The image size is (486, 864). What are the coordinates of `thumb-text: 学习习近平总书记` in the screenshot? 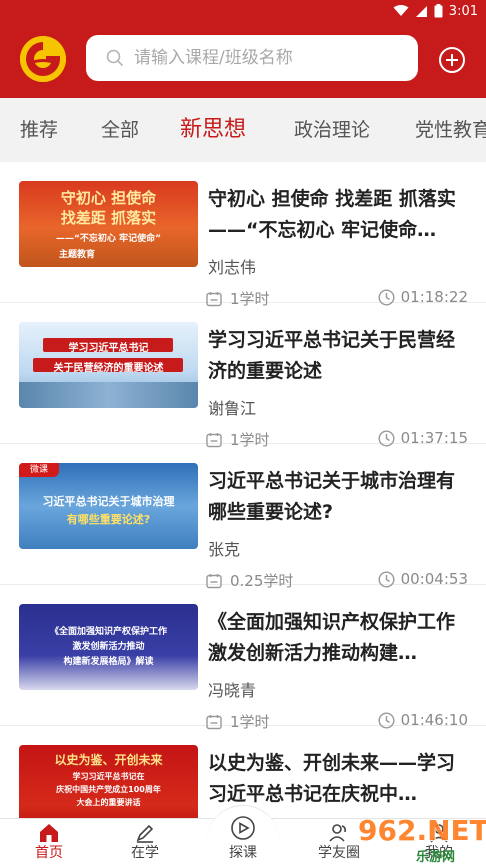 It's located at (108, 348).